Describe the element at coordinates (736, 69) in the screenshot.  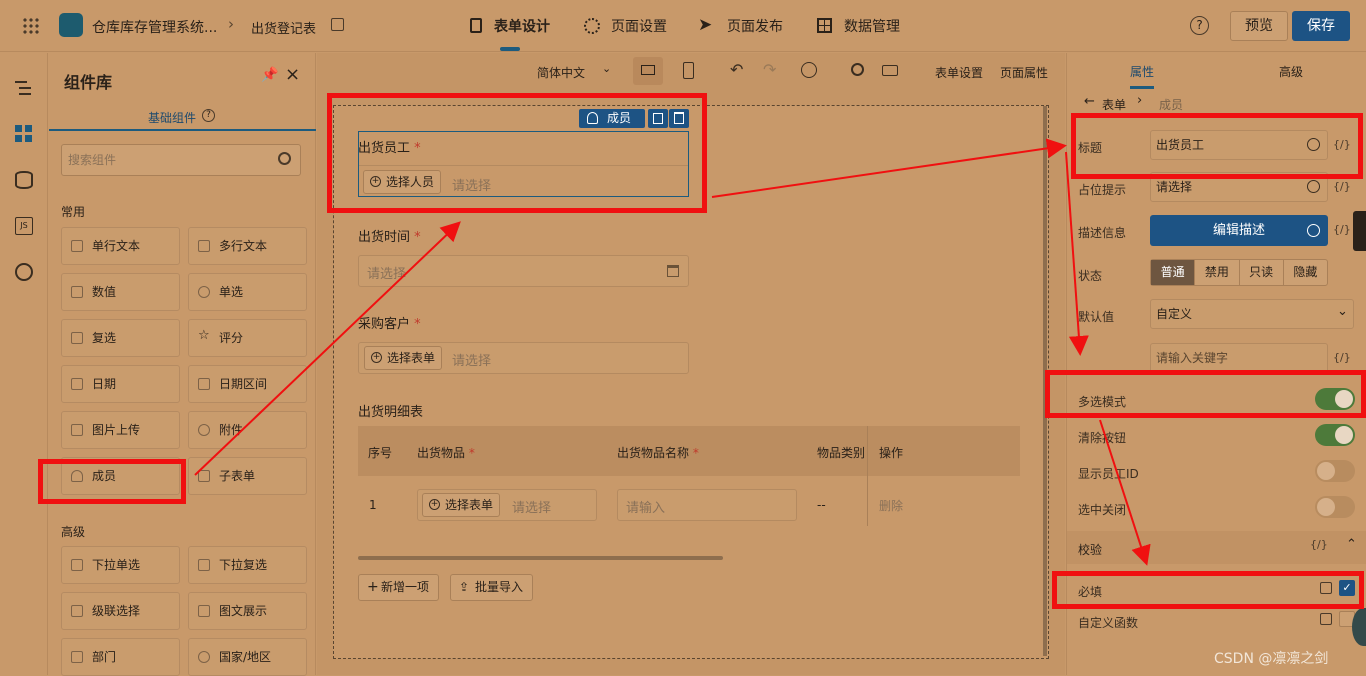
I see `undo-icon: ↶` at that location.